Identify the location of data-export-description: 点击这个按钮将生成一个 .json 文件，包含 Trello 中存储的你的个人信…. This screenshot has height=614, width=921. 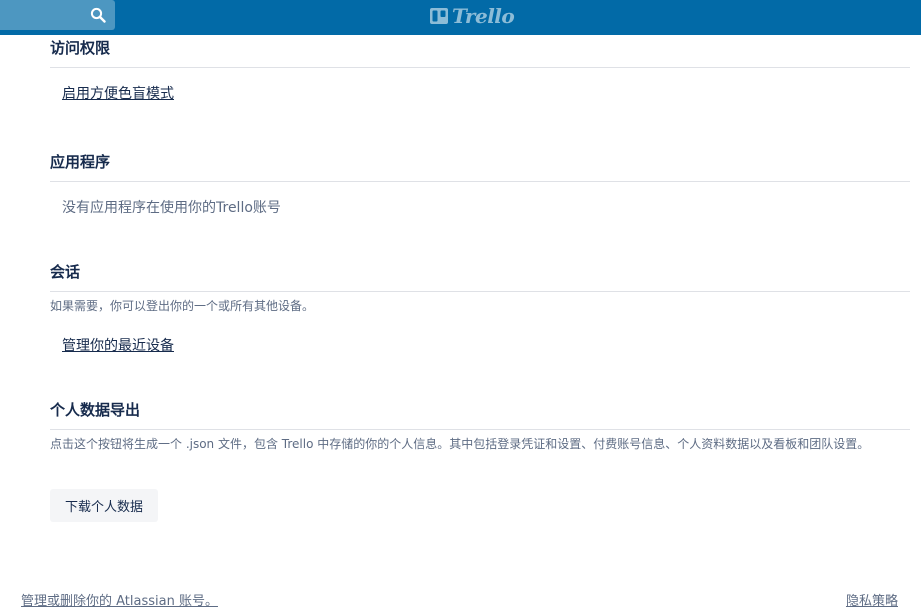
(460, 444).